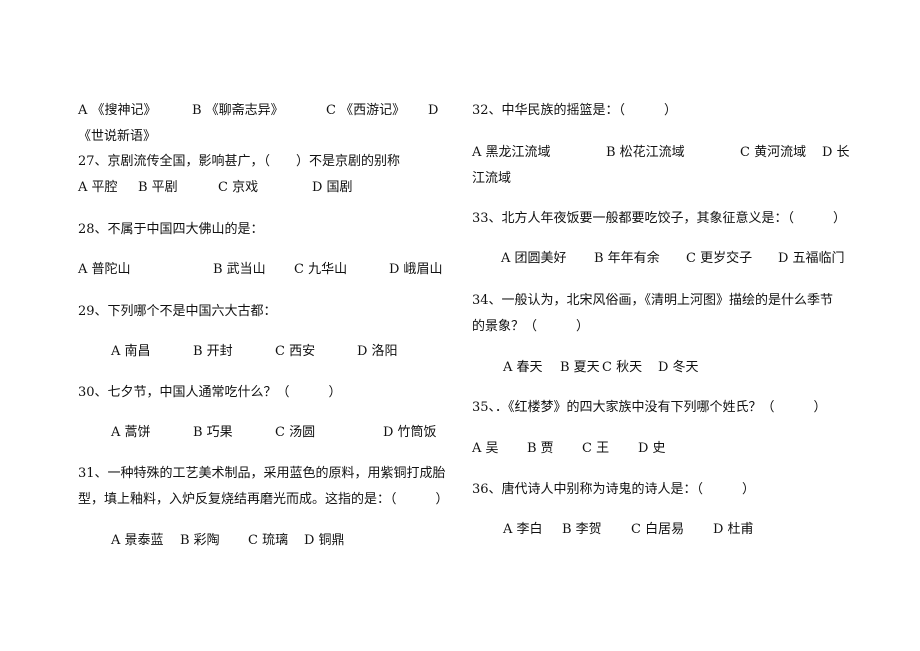  I want to click on option-a: A 景泰蓝, so click(137, 540).